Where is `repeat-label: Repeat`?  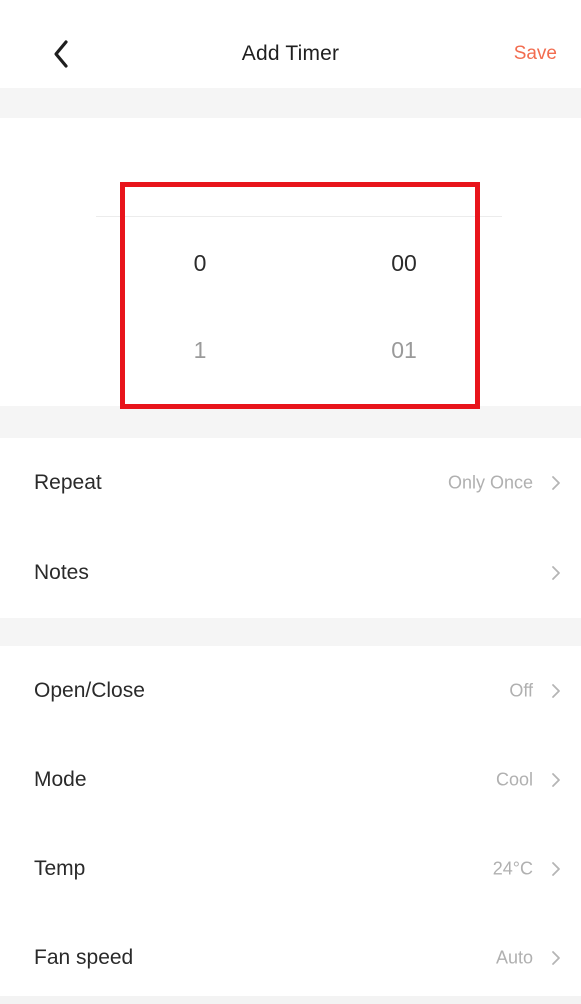
repeat-label: Repeat is located at coordinates (68, 482).